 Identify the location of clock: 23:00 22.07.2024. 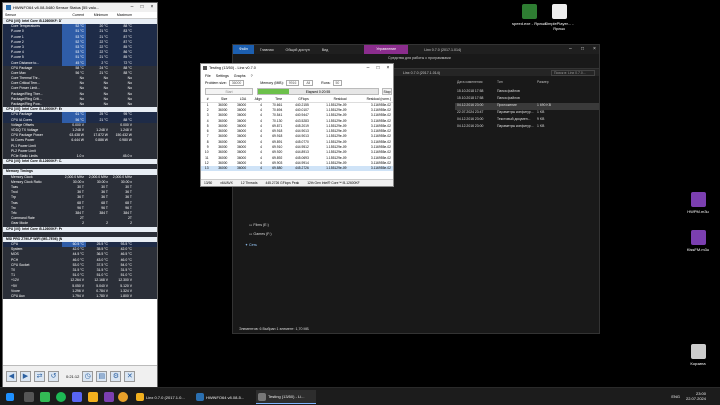
(696, 396).